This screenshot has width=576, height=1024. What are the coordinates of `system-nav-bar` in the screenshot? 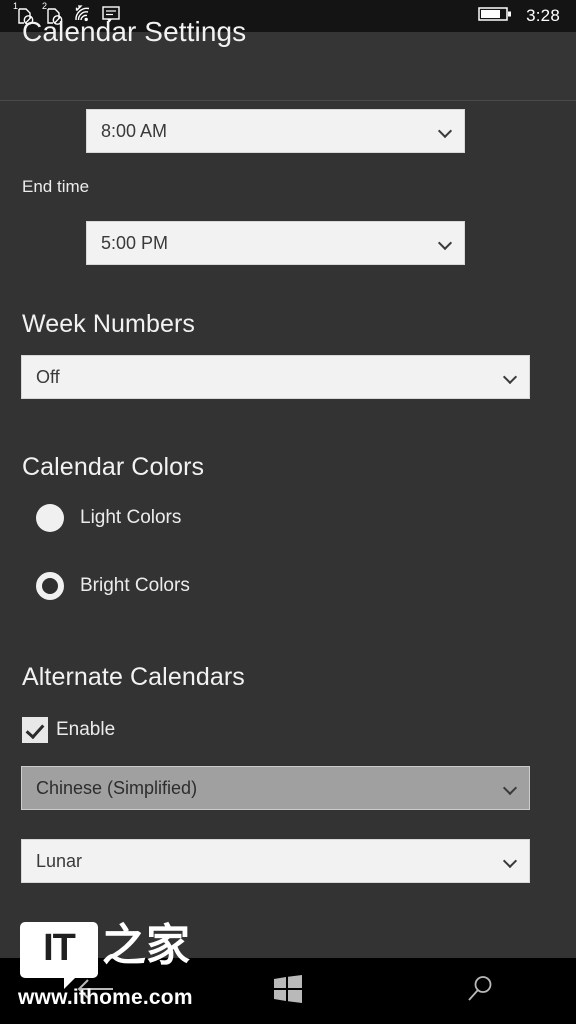 It's located at (288, 991).